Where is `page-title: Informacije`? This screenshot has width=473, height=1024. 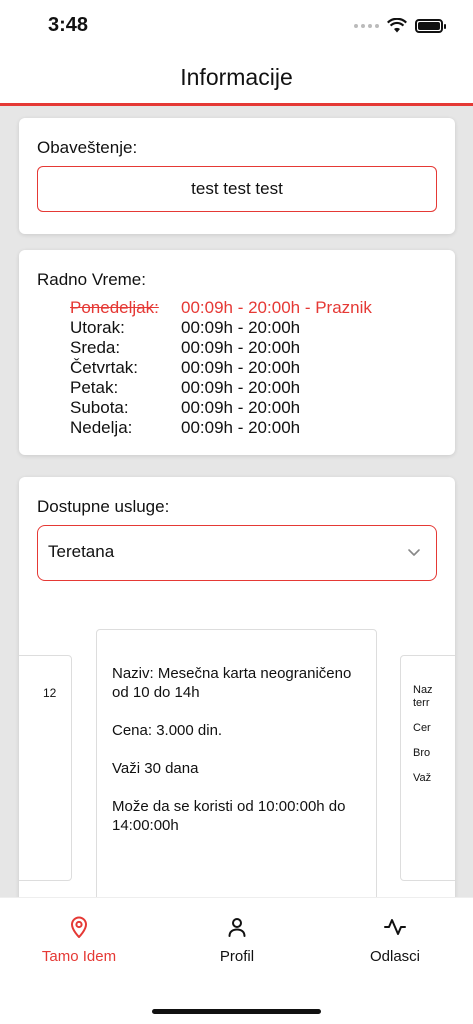 page-title: Informacije is located at coordinates (236, 77).